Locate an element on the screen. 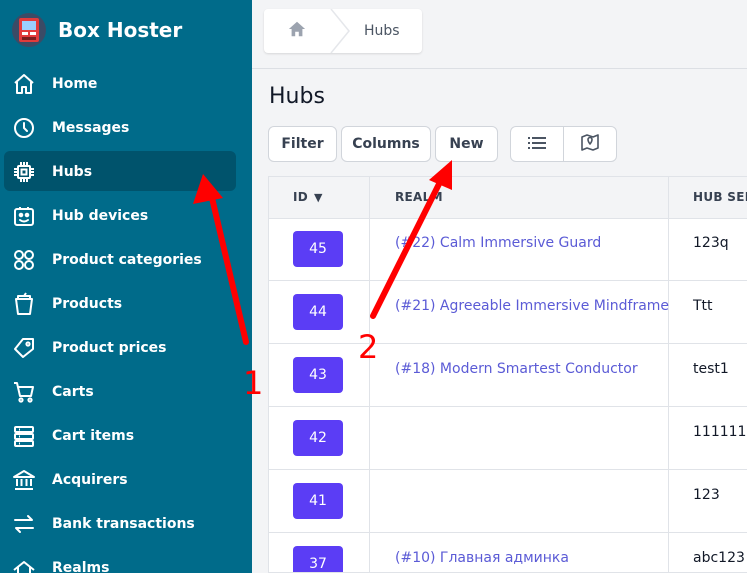 The image size is (747, 573). sidebar-item-label: Home is located at coordinates (75, 84).